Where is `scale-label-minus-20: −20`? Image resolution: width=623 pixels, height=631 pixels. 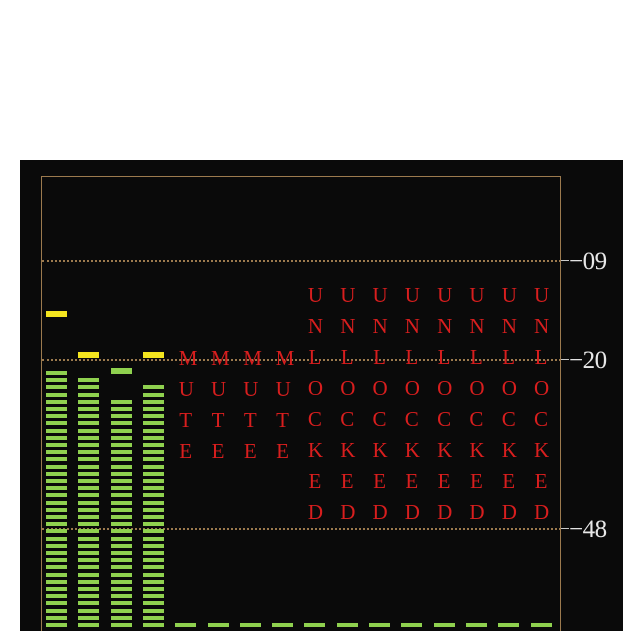 scale-label-minus-20: −20 is located at coordinates (588, 360).